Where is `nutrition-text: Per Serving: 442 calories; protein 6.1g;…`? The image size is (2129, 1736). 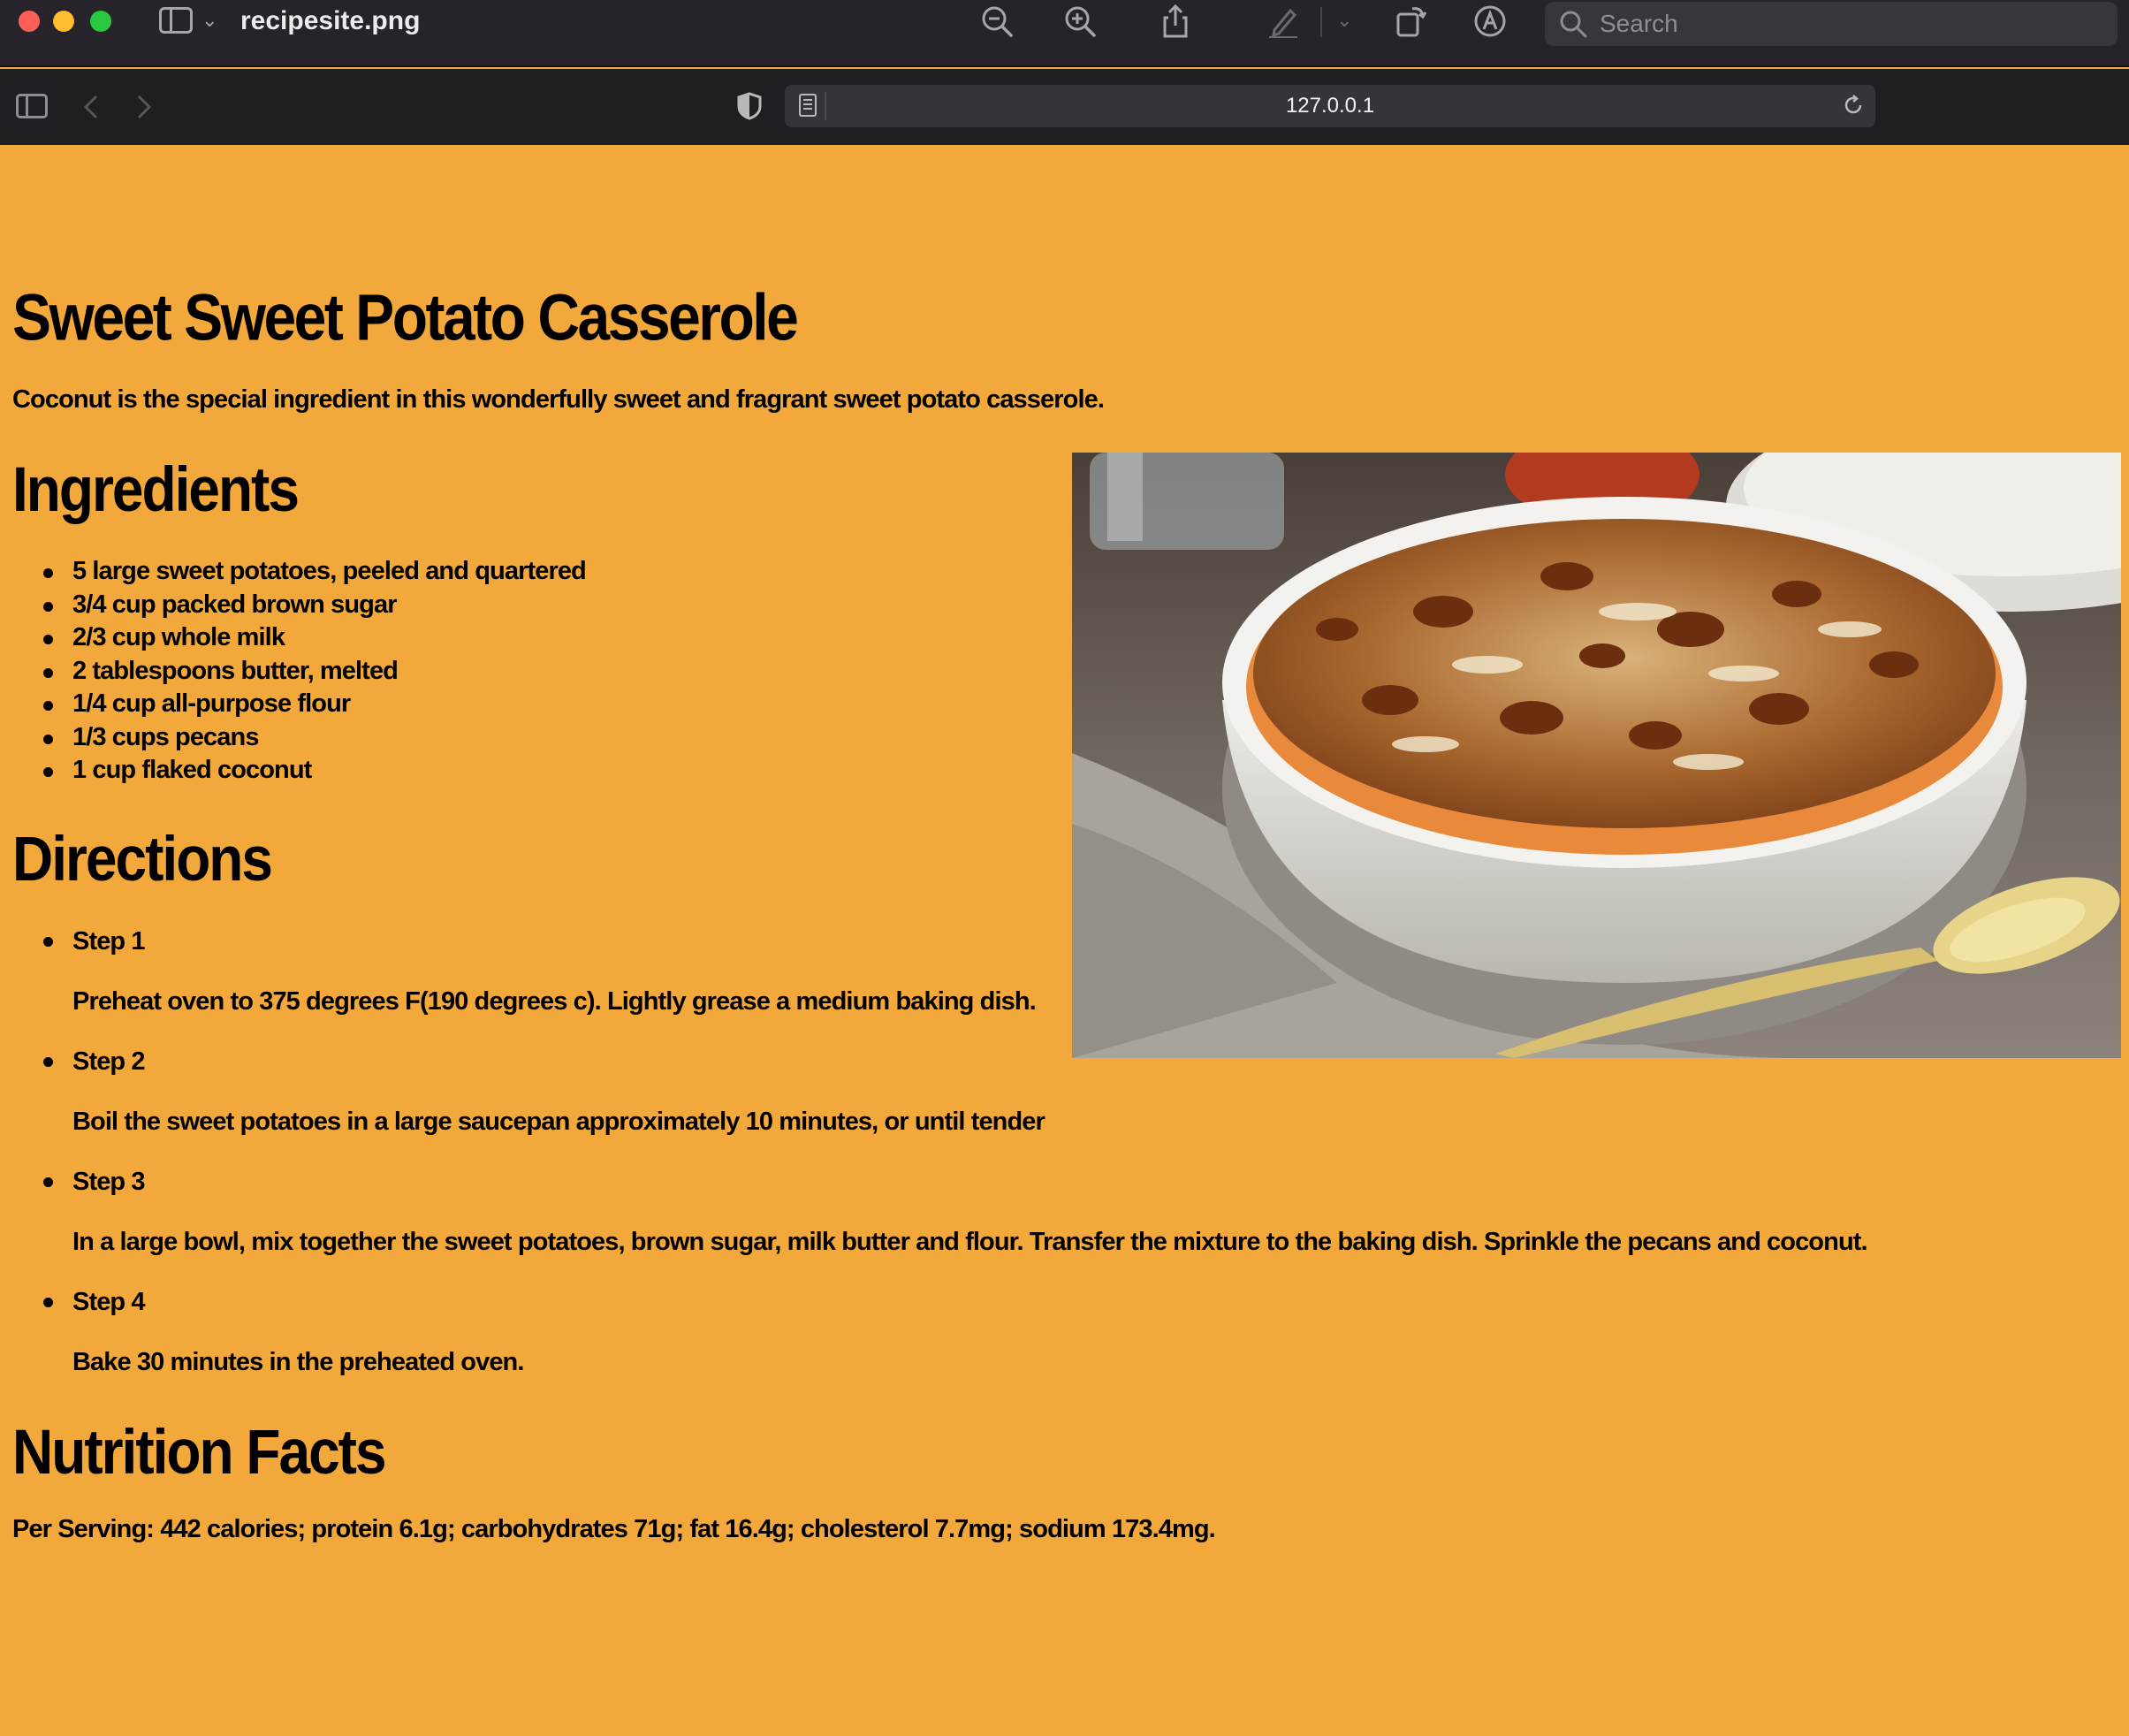 nutrition-text: Per Serving: 442 calories; protein 6.1g;… is located at coordinates (614, 1529).